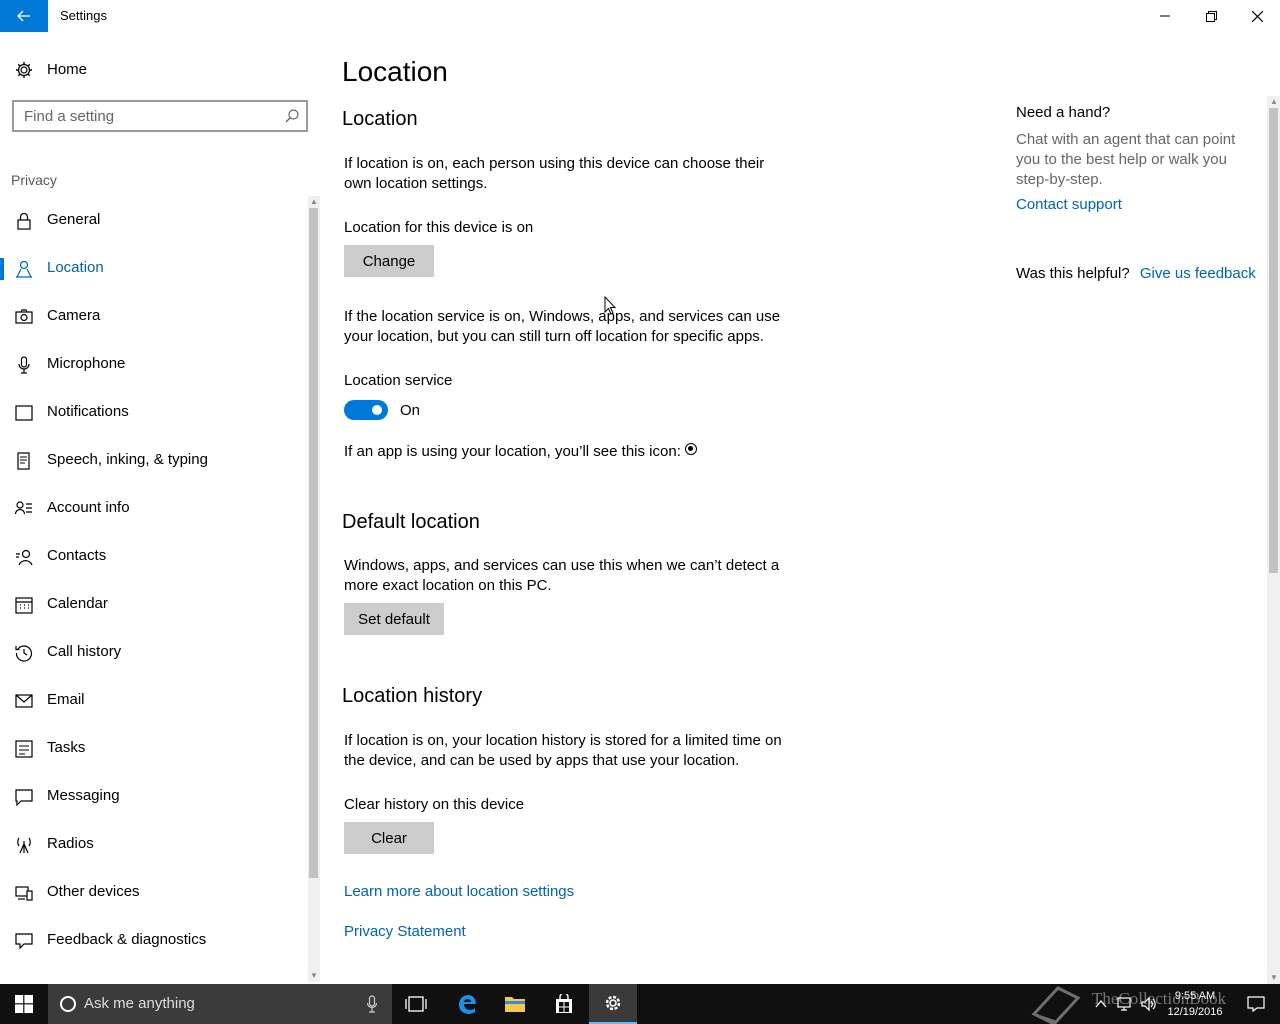 The image size is (1280, 1024). I want to click on location-in-use-icon, so click(690, 449).